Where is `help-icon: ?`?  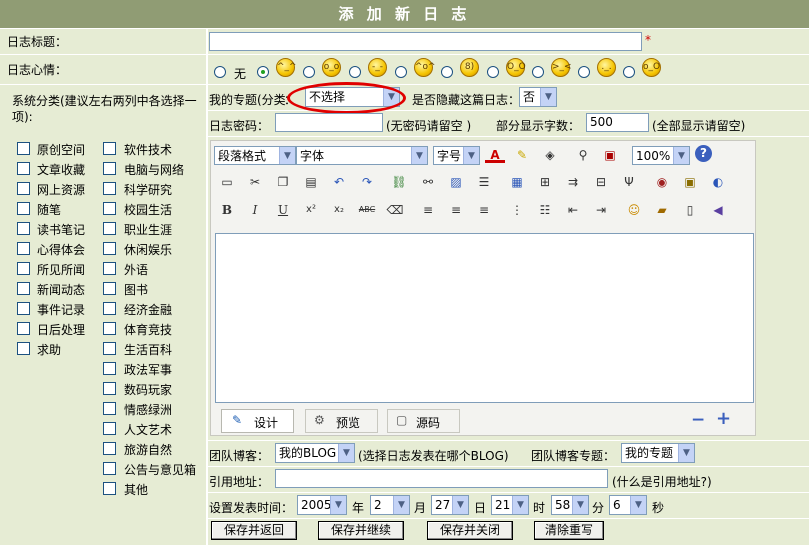
help-icon: ? is located at coordinates (703, 153).